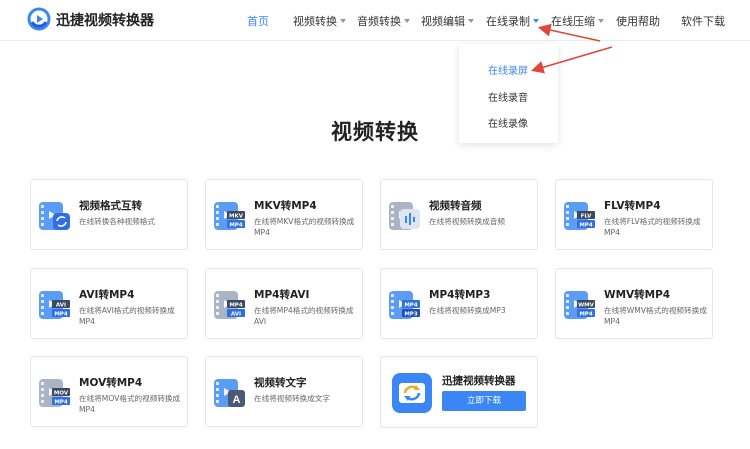 This screenshot has height=449, width=750. I want to click on video-to-audio-icon, so click(405, 216).